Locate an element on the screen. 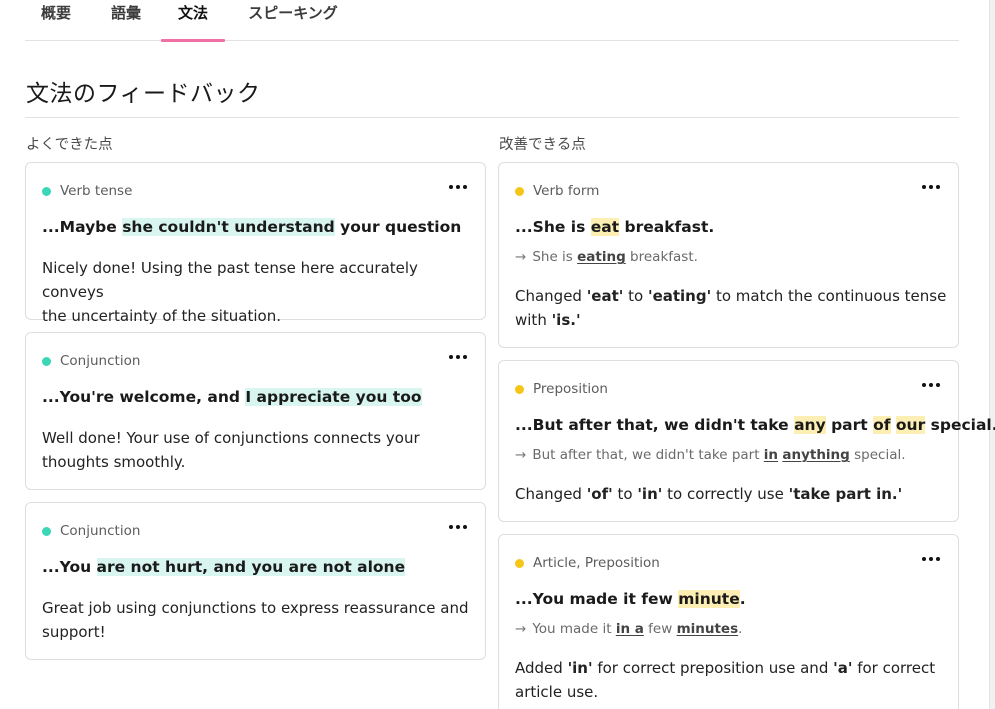 The height and width of the screenshot is (709, 995). good-points-heading: よくできた点 is located at coordinates (69, 145).